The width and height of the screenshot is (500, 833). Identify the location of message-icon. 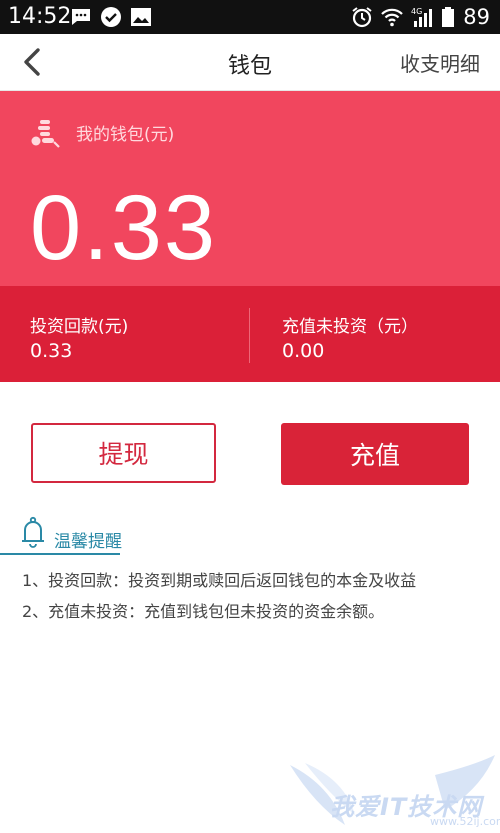
(81, 17).